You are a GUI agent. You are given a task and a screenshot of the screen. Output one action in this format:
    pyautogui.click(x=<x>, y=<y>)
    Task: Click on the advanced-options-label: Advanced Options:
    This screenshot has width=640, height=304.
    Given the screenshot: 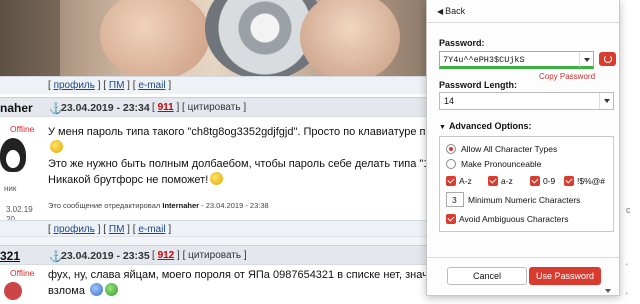 What is the action you would take?
    pyautogui.click(x=490, y=126)
    